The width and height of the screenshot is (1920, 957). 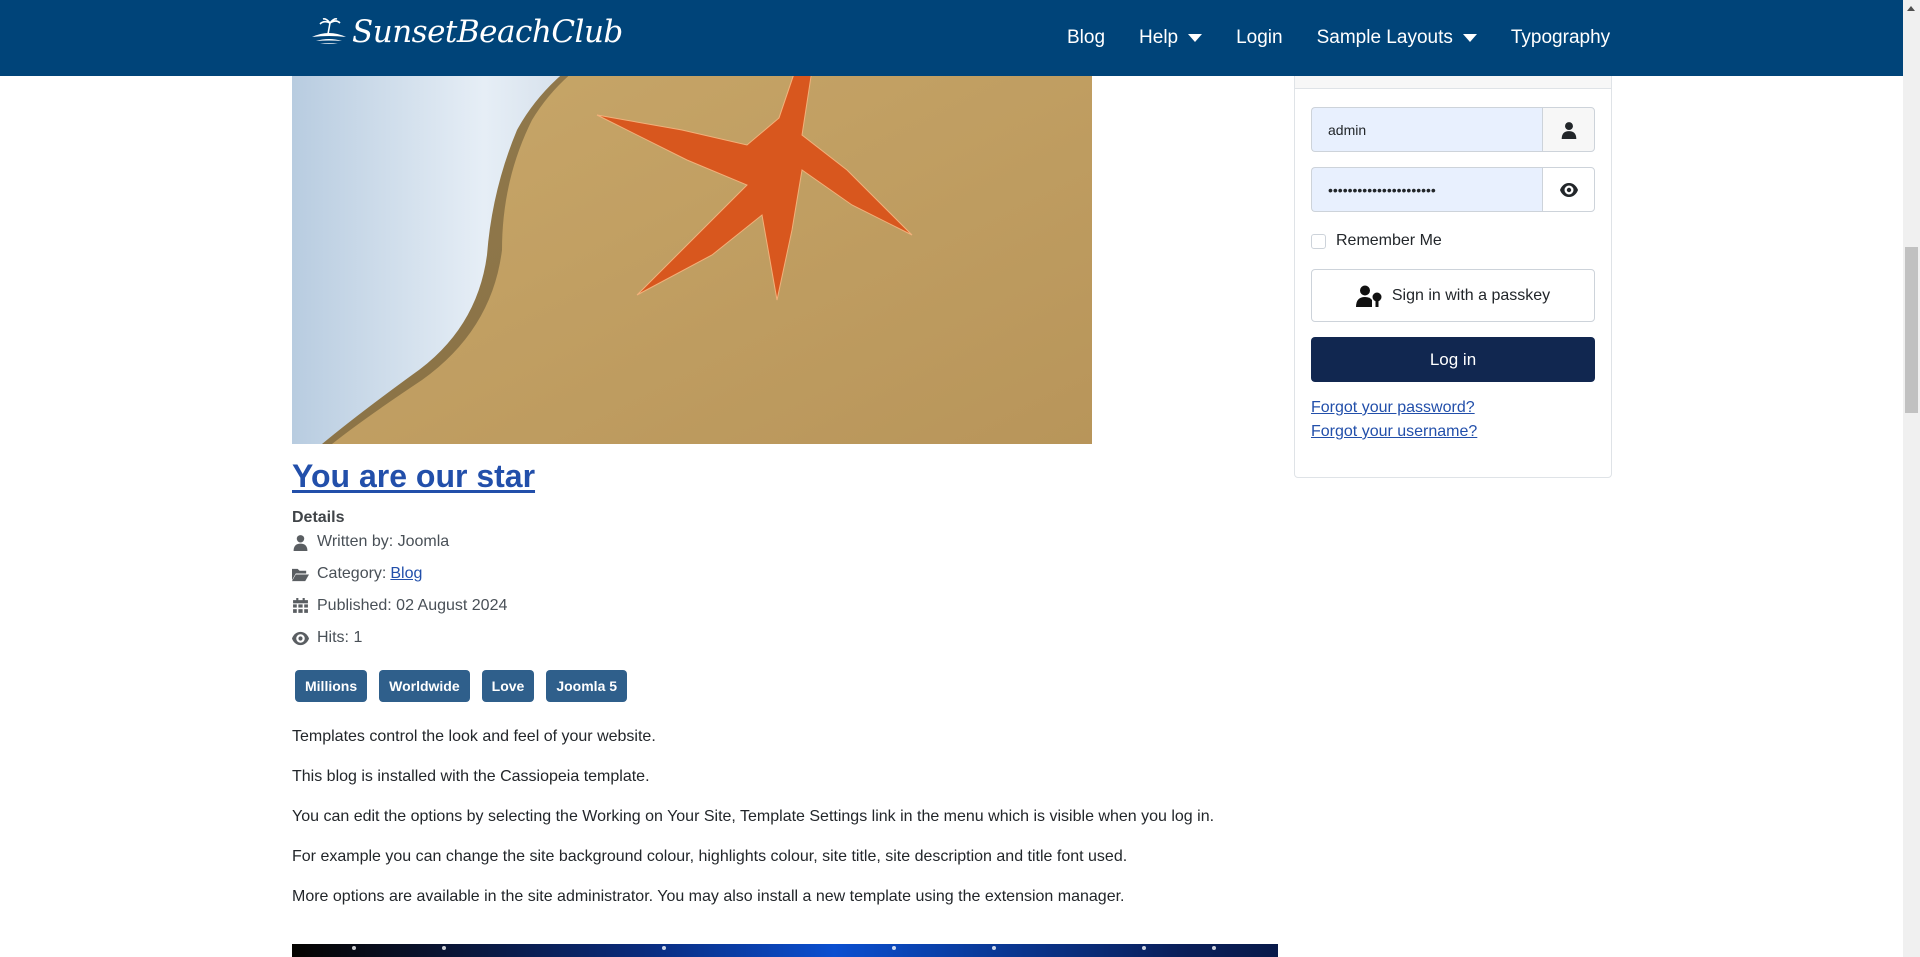 What do you see at coordinates (331, 686) in the screenshot?
I see `tag-millions: Millions` at bounding box center [331, 686].